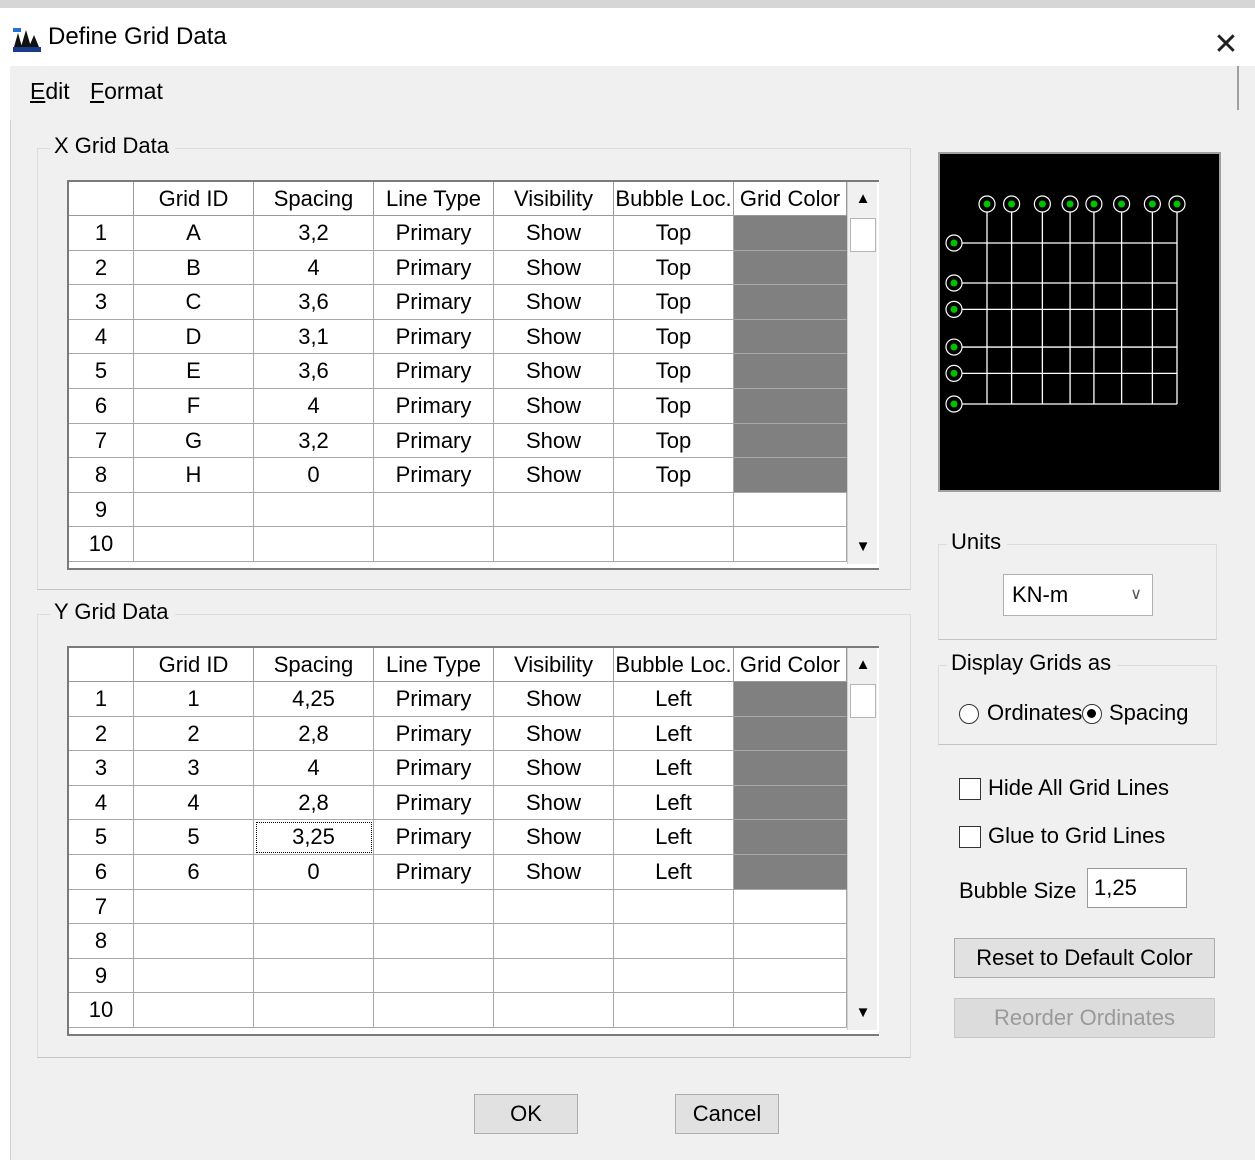  What do you see at coordinates (101, 371) in the screenshot?
I see `x-grid-row-number: 5` at bounding box center [101, 371].